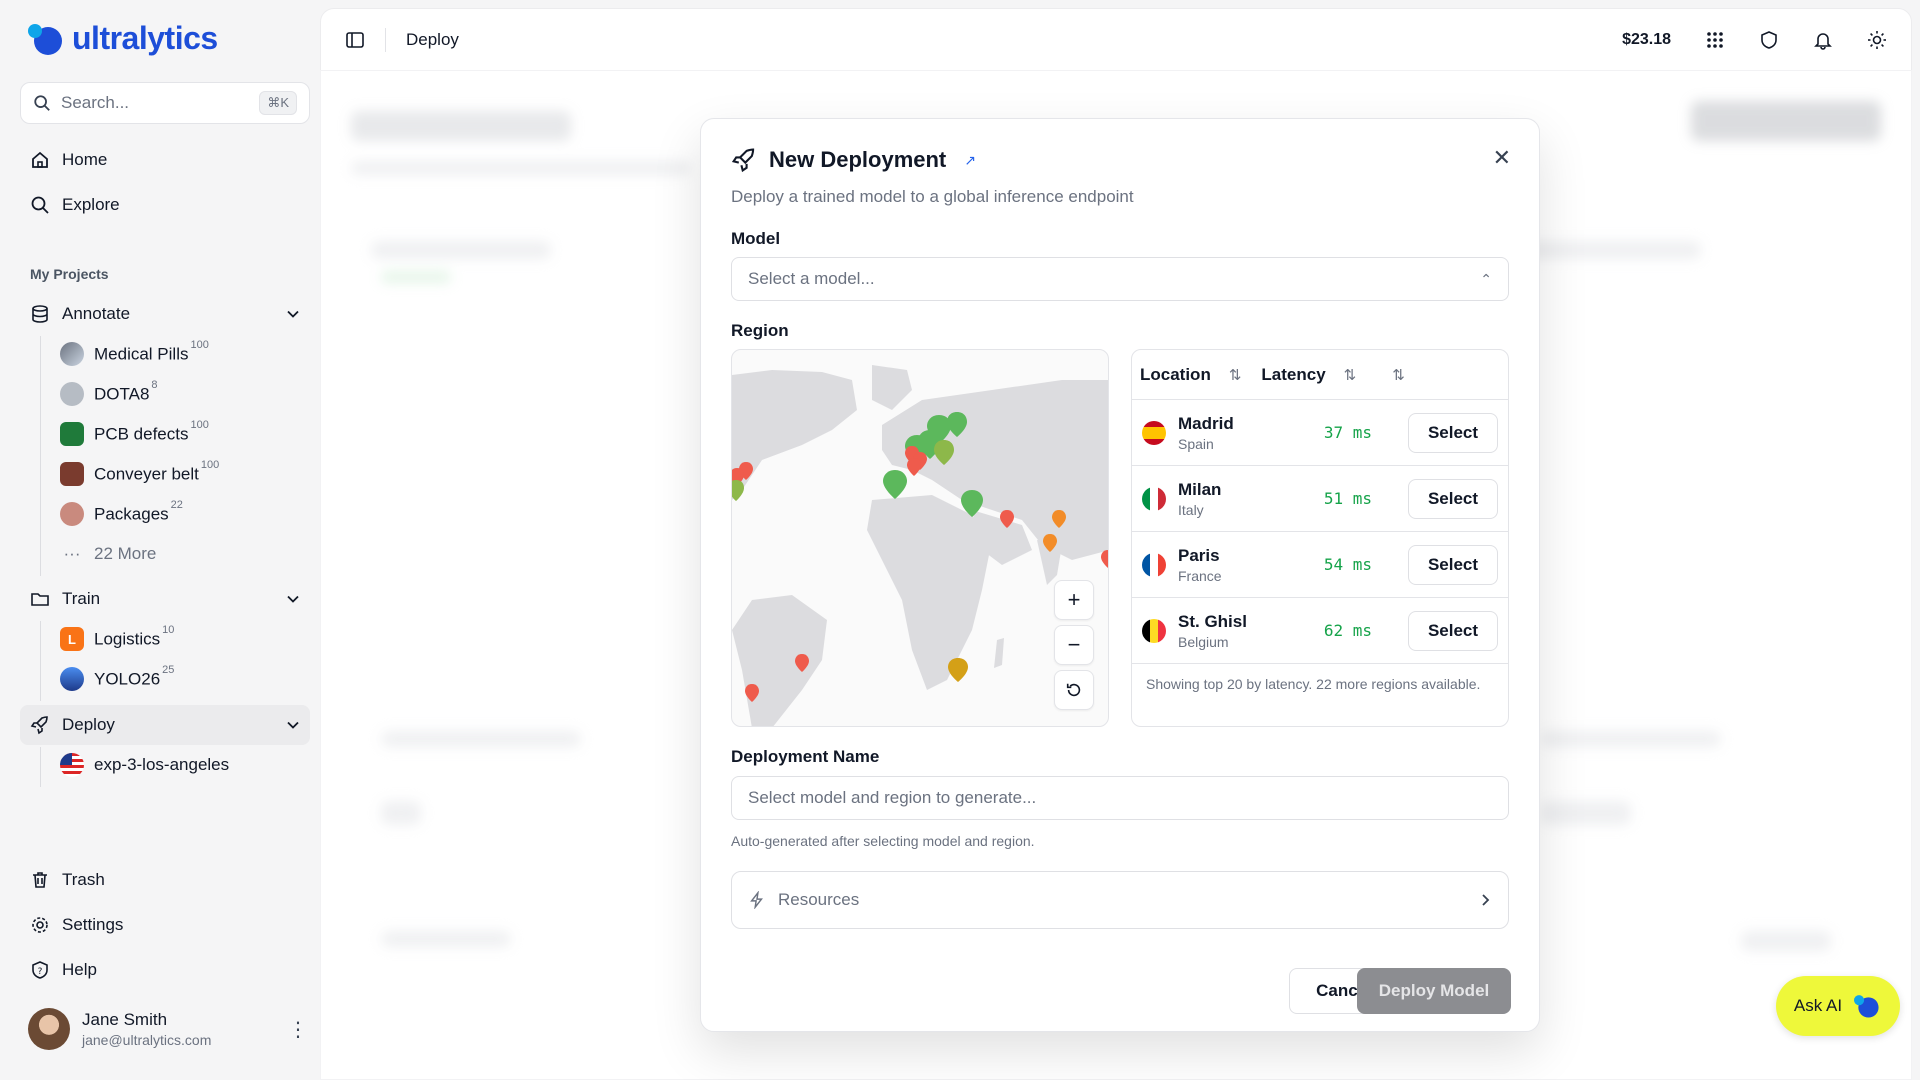 The width and height of the screenshot is (1920, 1080). What do you see at coordinates (134, 434) in the screenshot?
I see `project-pcb-defects: PCB defects 100` at bounding box center [134, 434].